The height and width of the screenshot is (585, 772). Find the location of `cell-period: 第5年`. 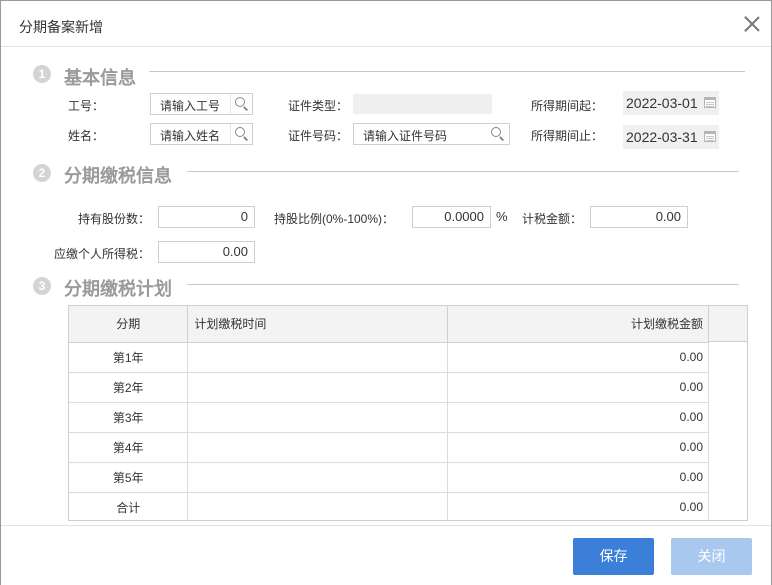

cell-period: 第5年 is located at coordinates (129, 477).